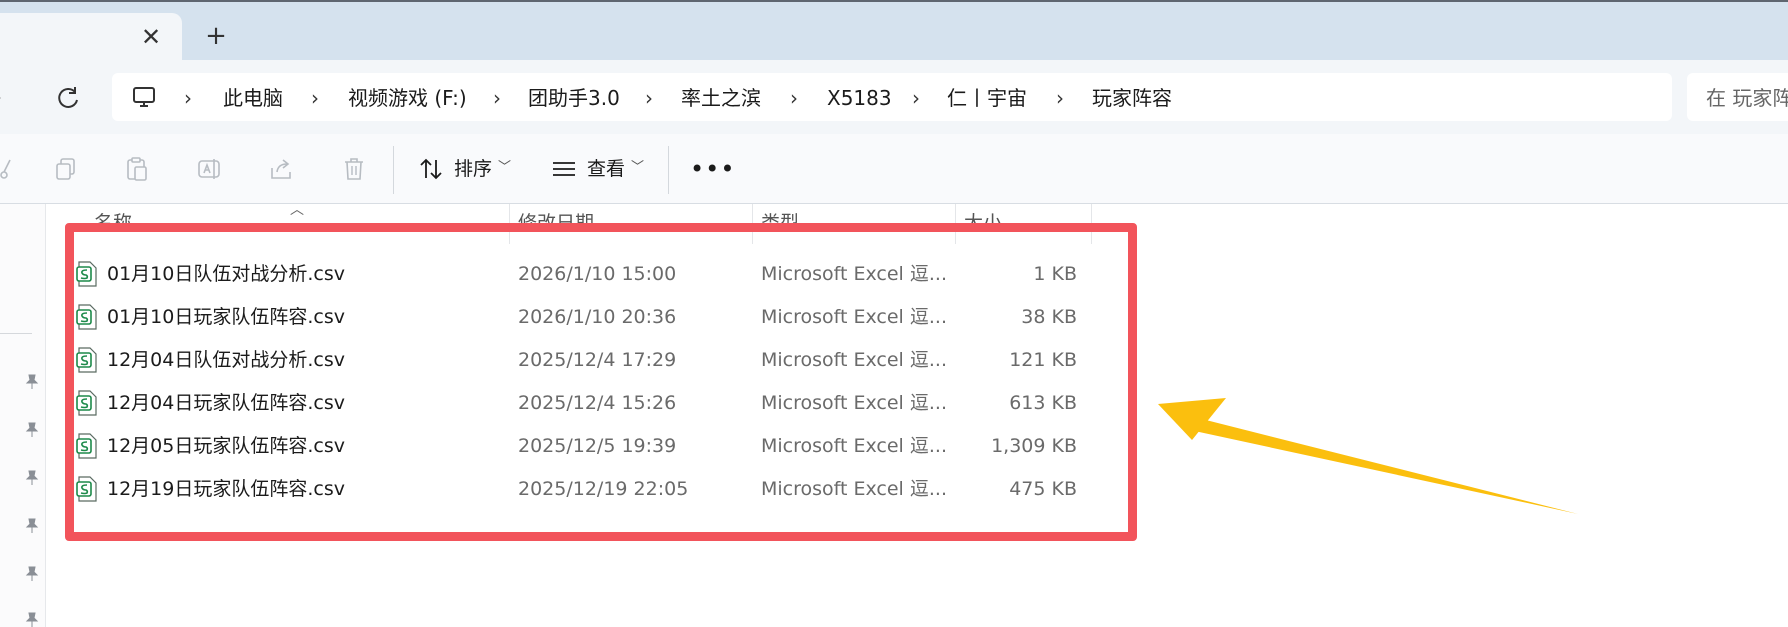 The height and width of the screenshot is (627, 1788). I want to click on breadcrumb-drive: 视频游戏 (F:), so click(407, 98).